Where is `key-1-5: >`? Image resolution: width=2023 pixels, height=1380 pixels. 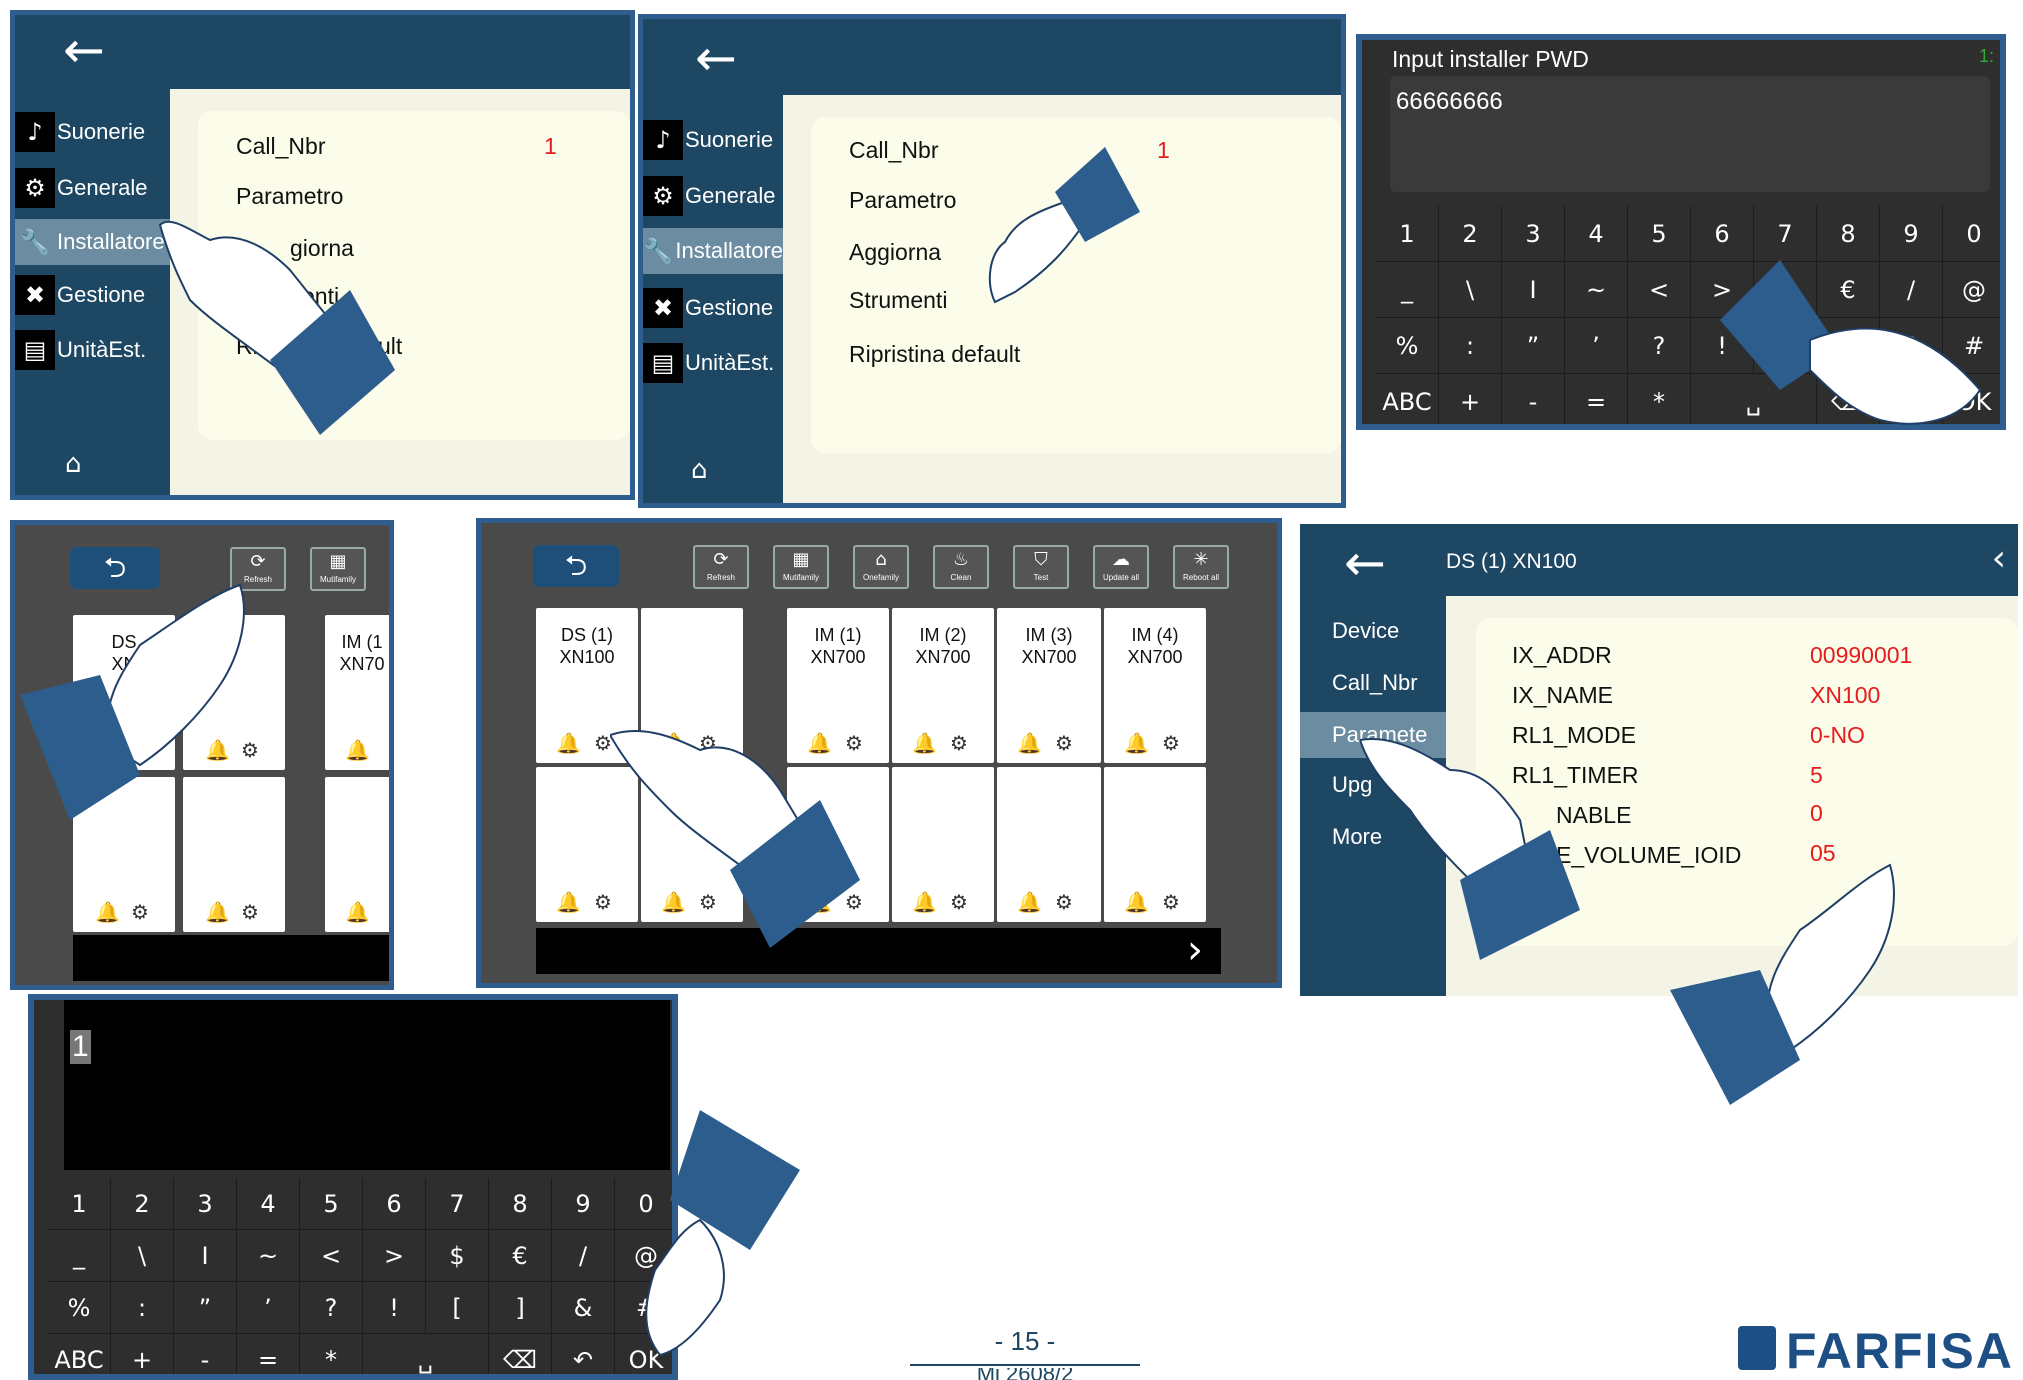 key-1-5: > is located at coordinates (394, 1256).